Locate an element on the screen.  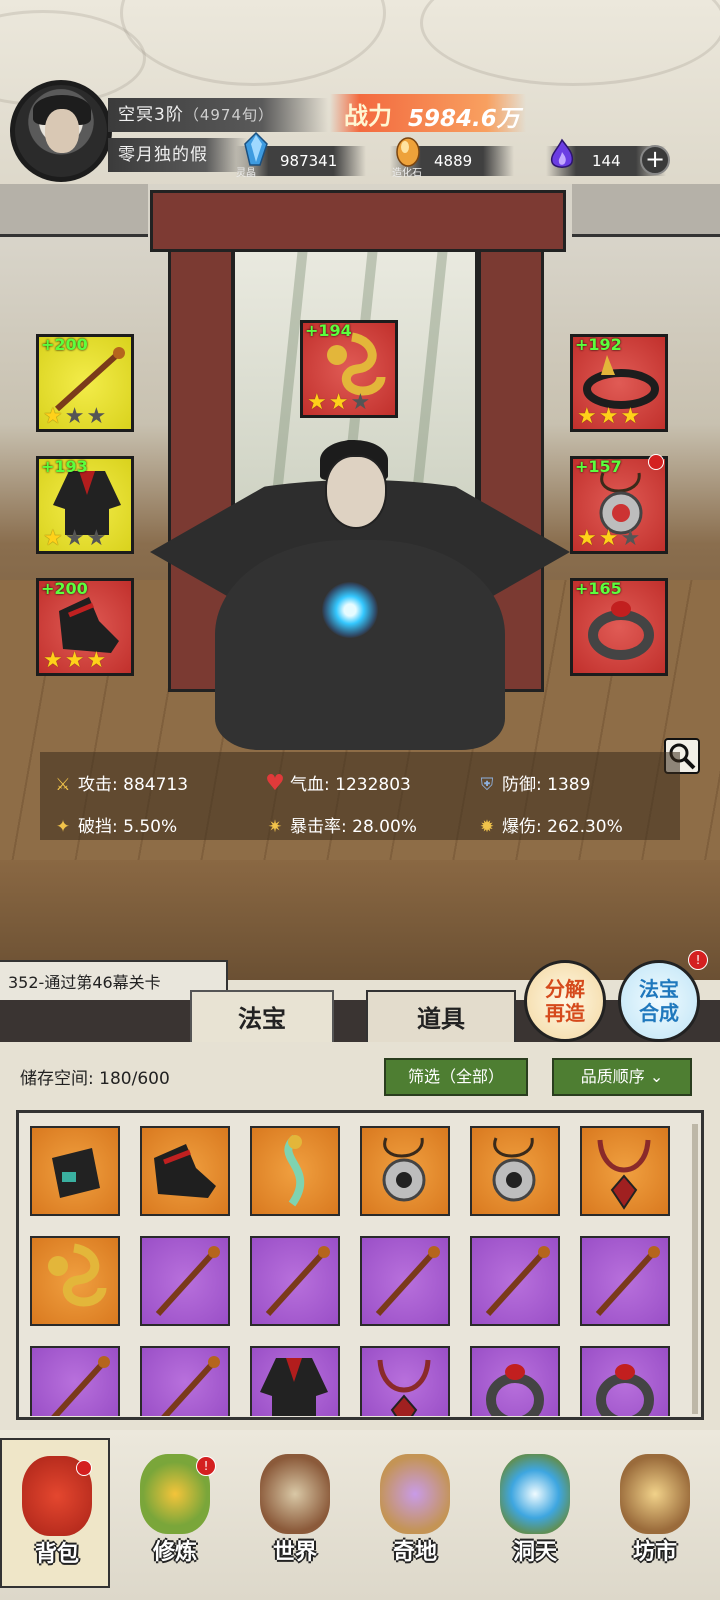
player-name: 零月独的假 is located at coordinates (163, 155).